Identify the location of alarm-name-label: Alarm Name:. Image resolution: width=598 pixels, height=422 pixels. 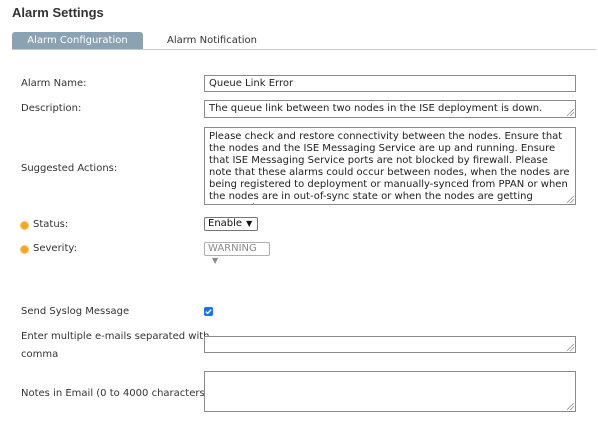
(54, 83).